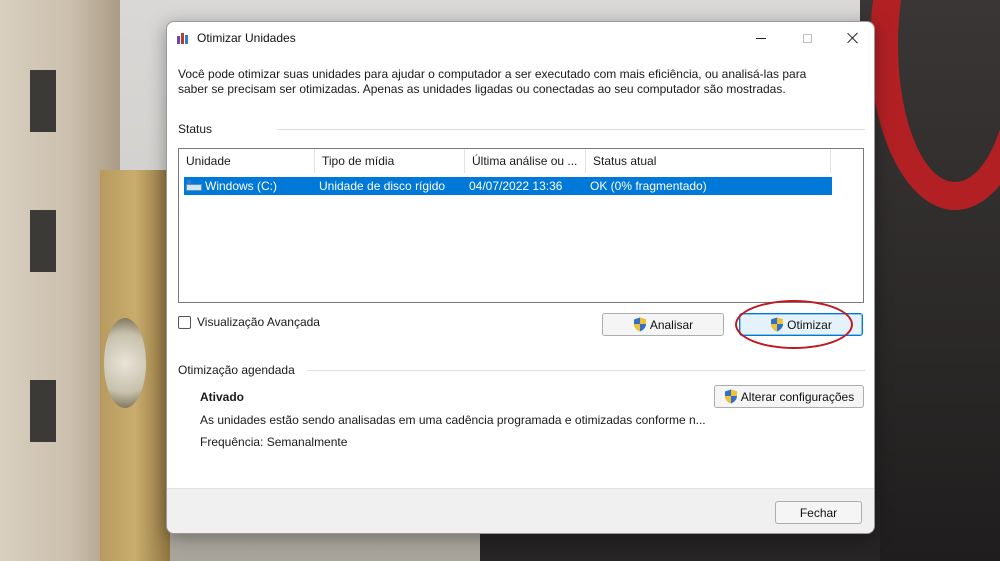 The height and width of the screenshot is (561, 1000). Describe the element at coordinates (516, 186) in the screenshot. I see `last-analysis-cell: 04/07/2022 13:36` at that location.